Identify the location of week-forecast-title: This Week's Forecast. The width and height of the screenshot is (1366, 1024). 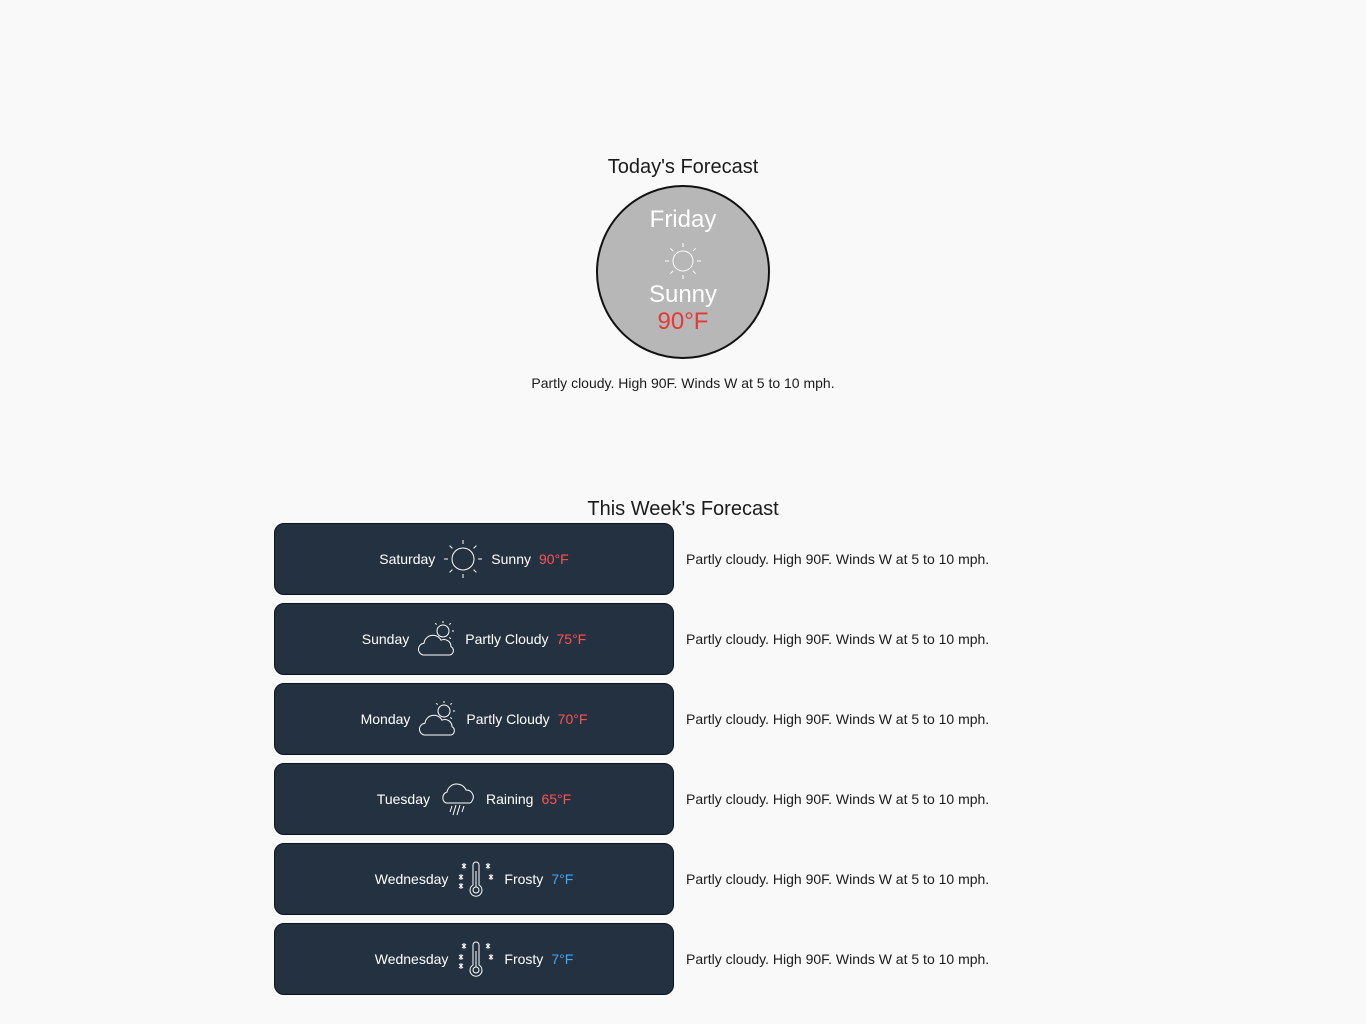
(683, 509).